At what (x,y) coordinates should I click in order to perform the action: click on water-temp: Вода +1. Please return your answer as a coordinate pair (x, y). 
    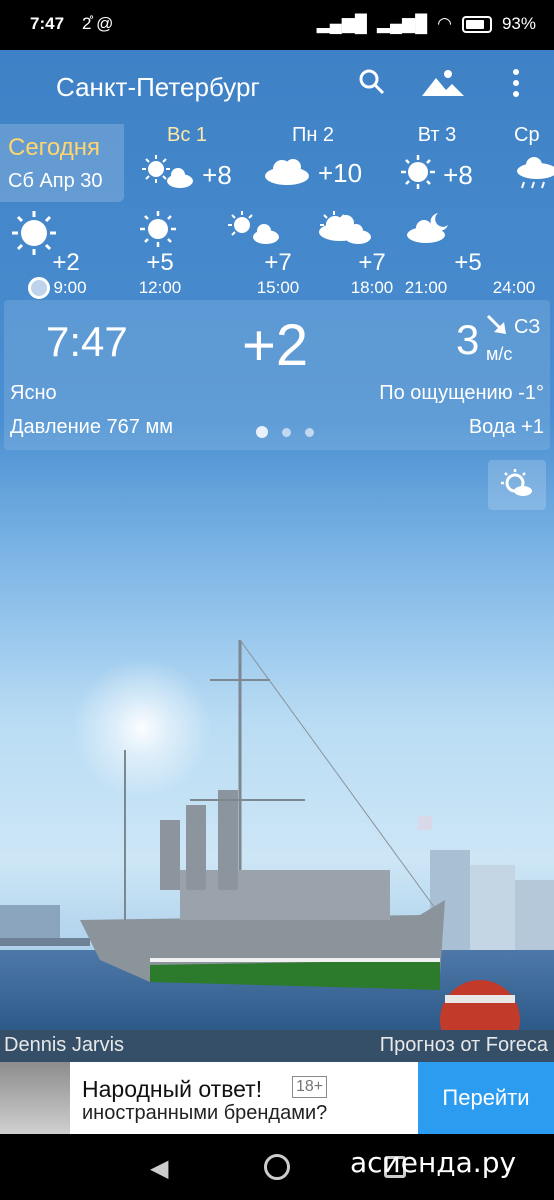
    Looking at the image, I should click on (506, 427).